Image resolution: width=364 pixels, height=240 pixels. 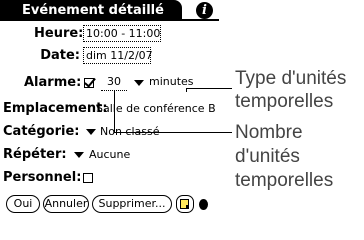 What do you see at coordinates (88, 178) in the screenshot?
I see `private-checkbox` at bounding box center [88, 178].